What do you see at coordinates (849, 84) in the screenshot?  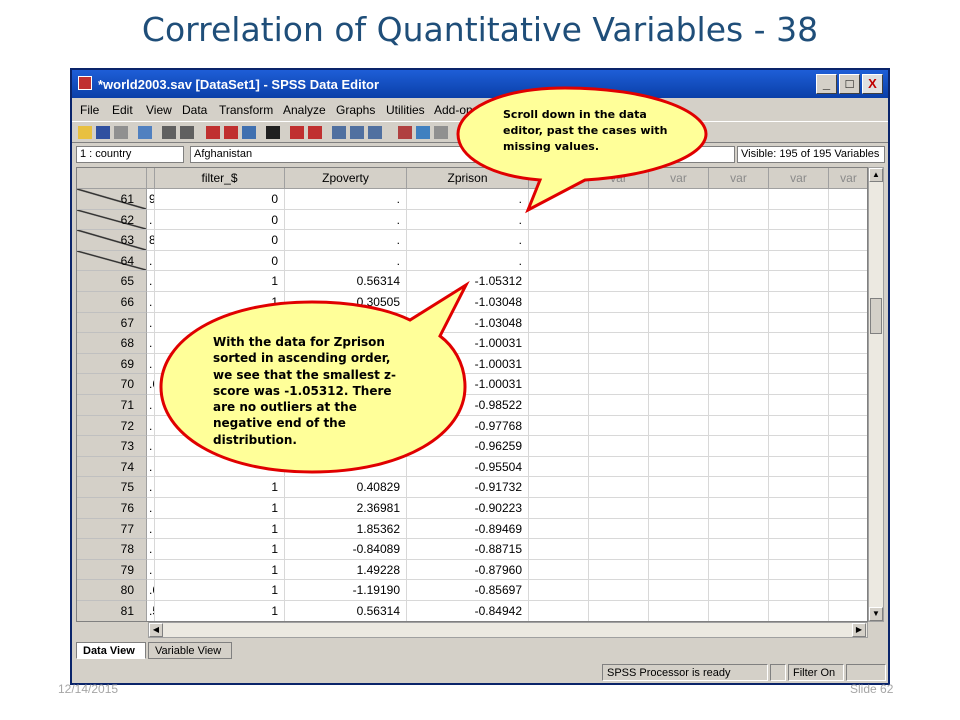 I see `maximize-button: □` at bounding box center [849, 84].